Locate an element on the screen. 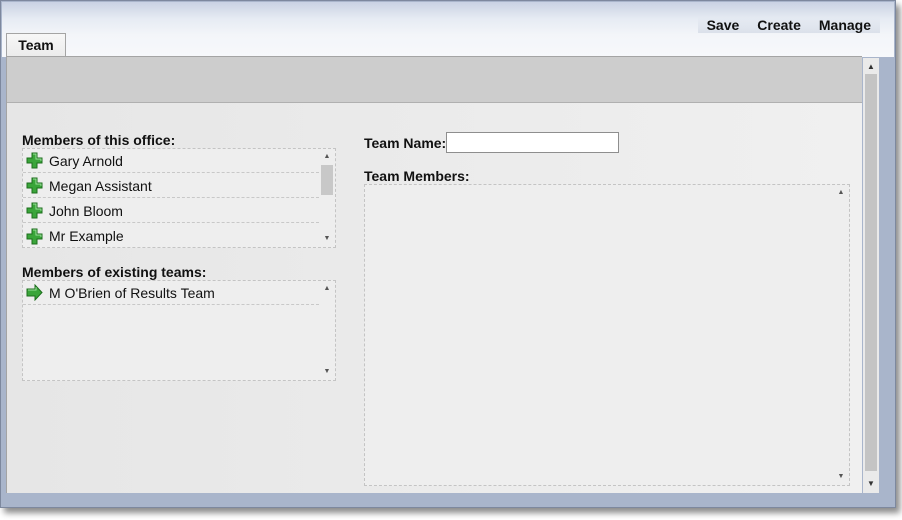 The width and height of the screenshot is (902, 520). tab-team: Team is located at coordinates (36, 44).